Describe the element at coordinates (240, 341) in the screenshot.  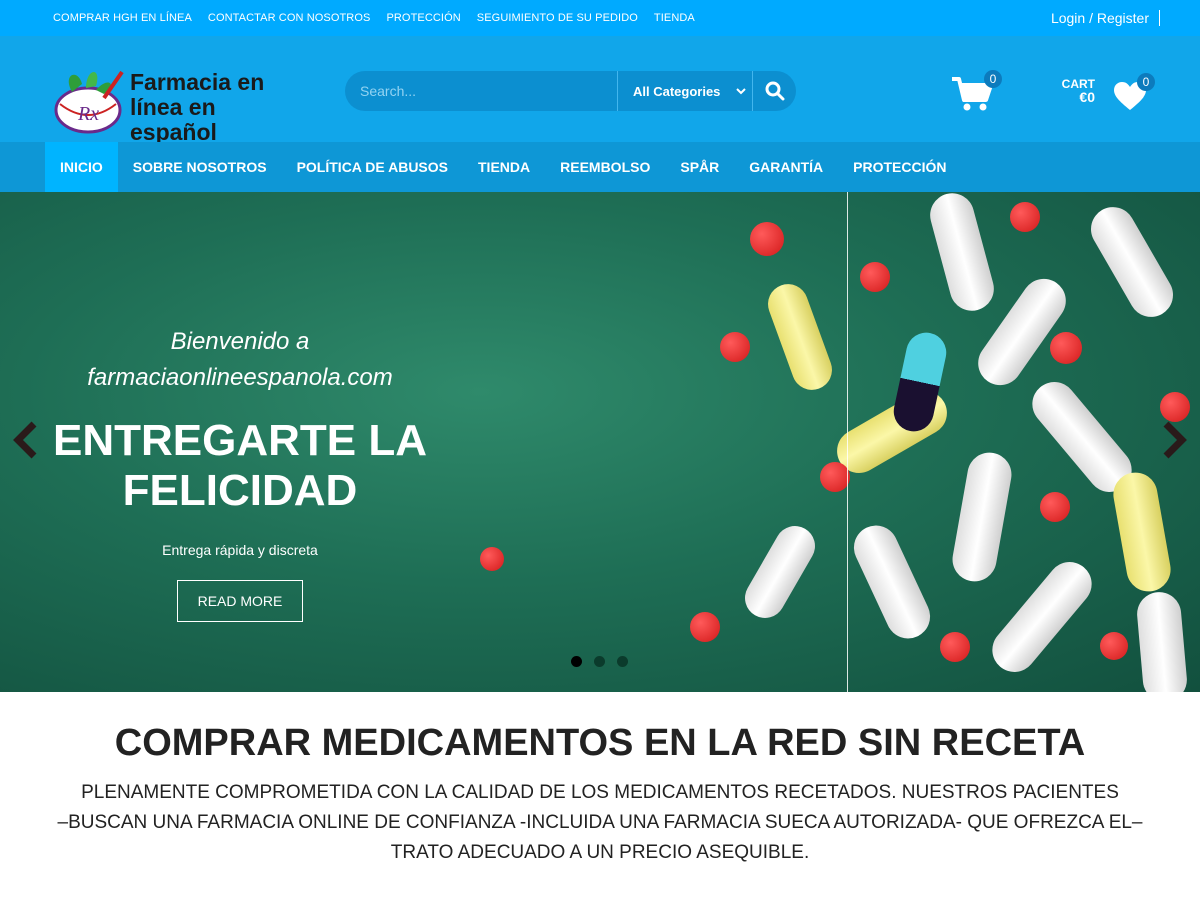
I see `hero-welcome-line1: Bienvenido a` at that location.